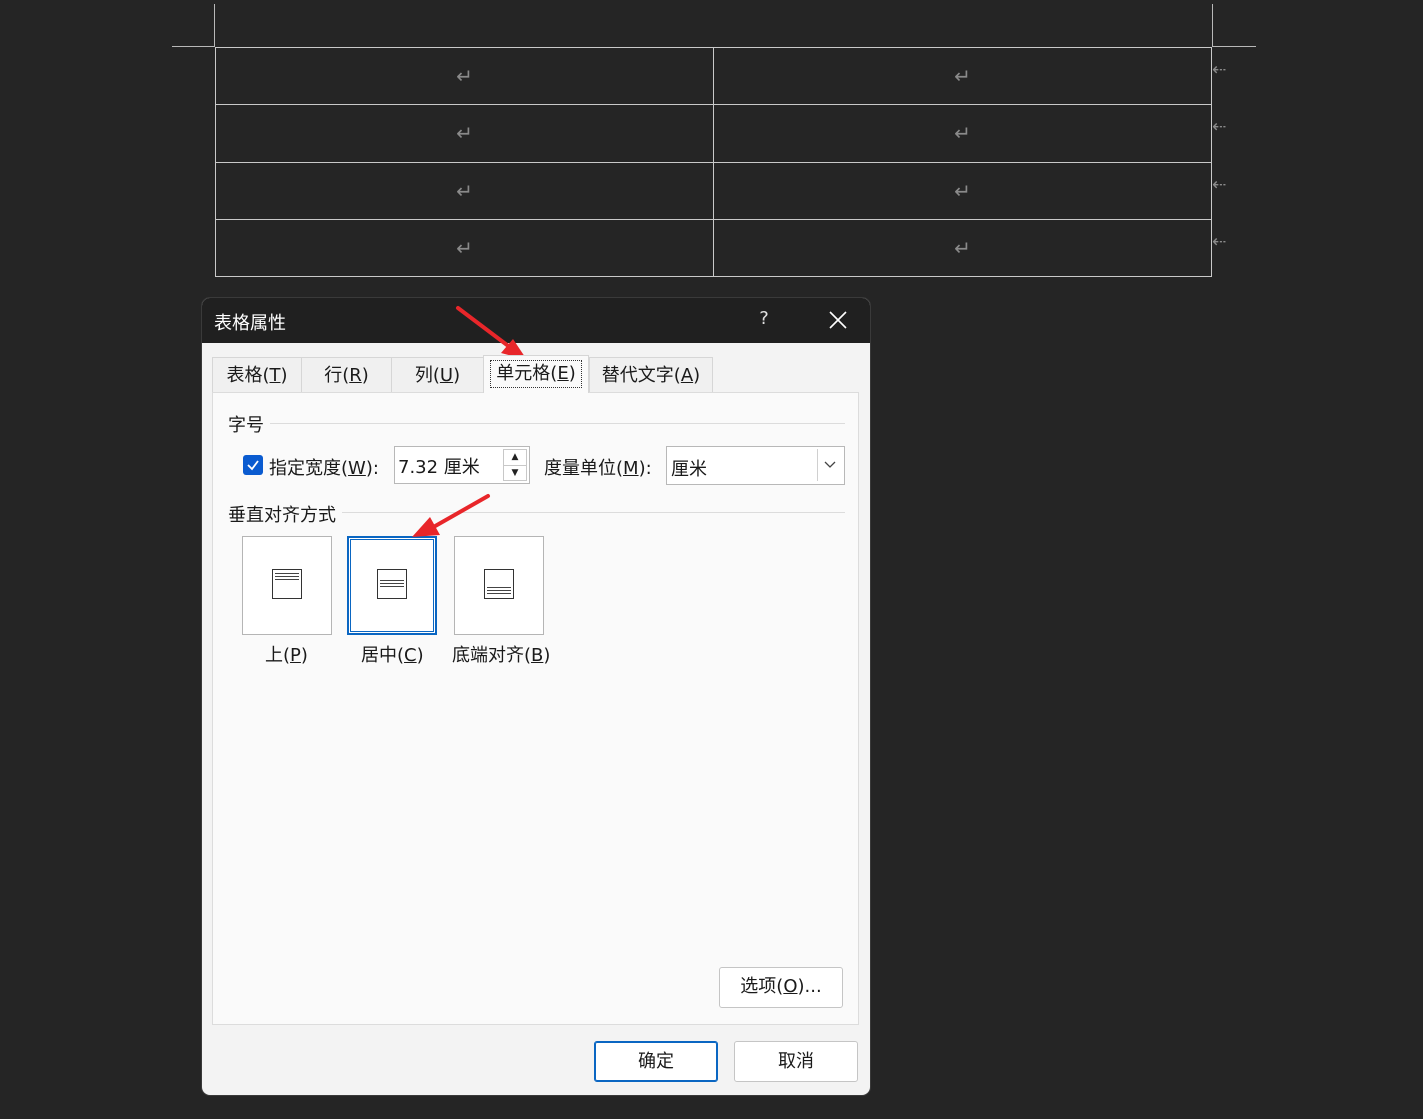  I want to click on close-button, so click(838, 320).